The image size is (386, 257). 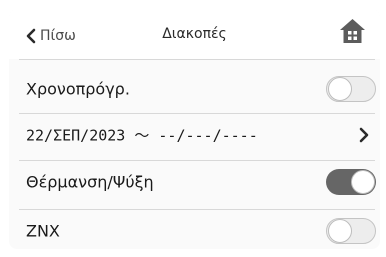 What do you see at coordinates (197, 59) in the screenshot?
I see `header-divider` at bounding box center [197, 59].